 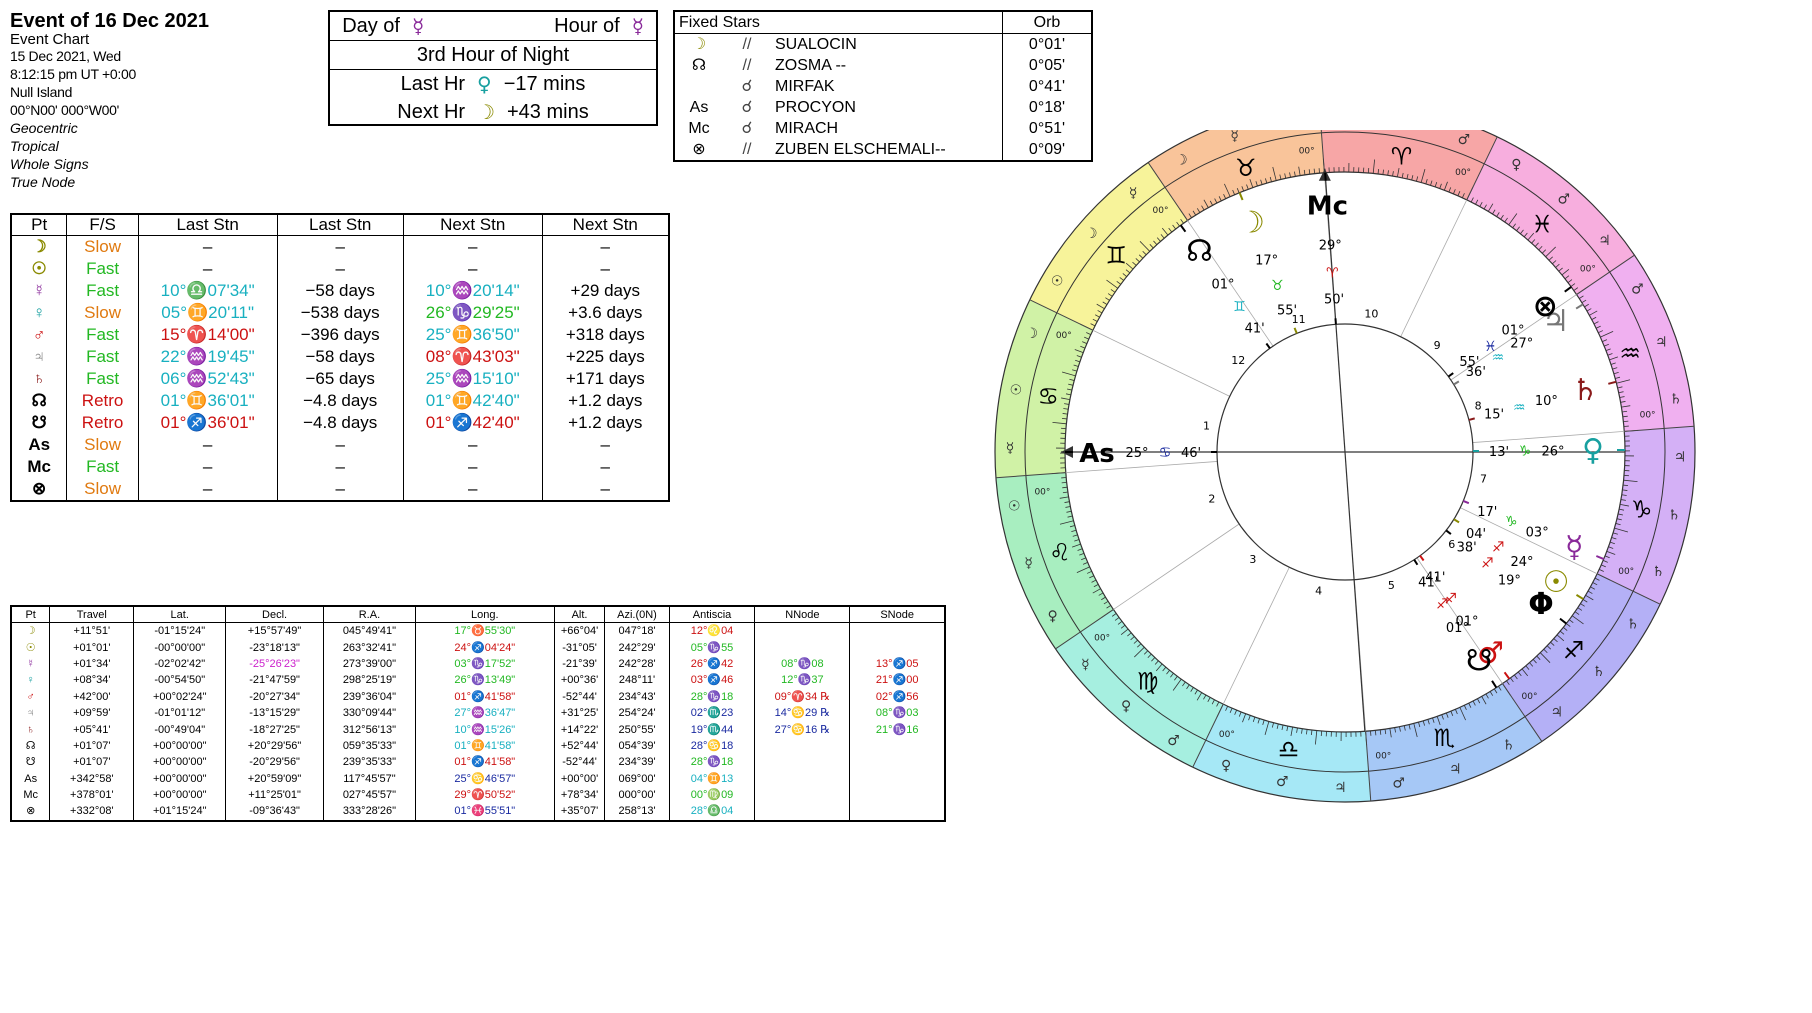 I want to click on ruler-glyph: ♀, so click(x=1516, y=165).